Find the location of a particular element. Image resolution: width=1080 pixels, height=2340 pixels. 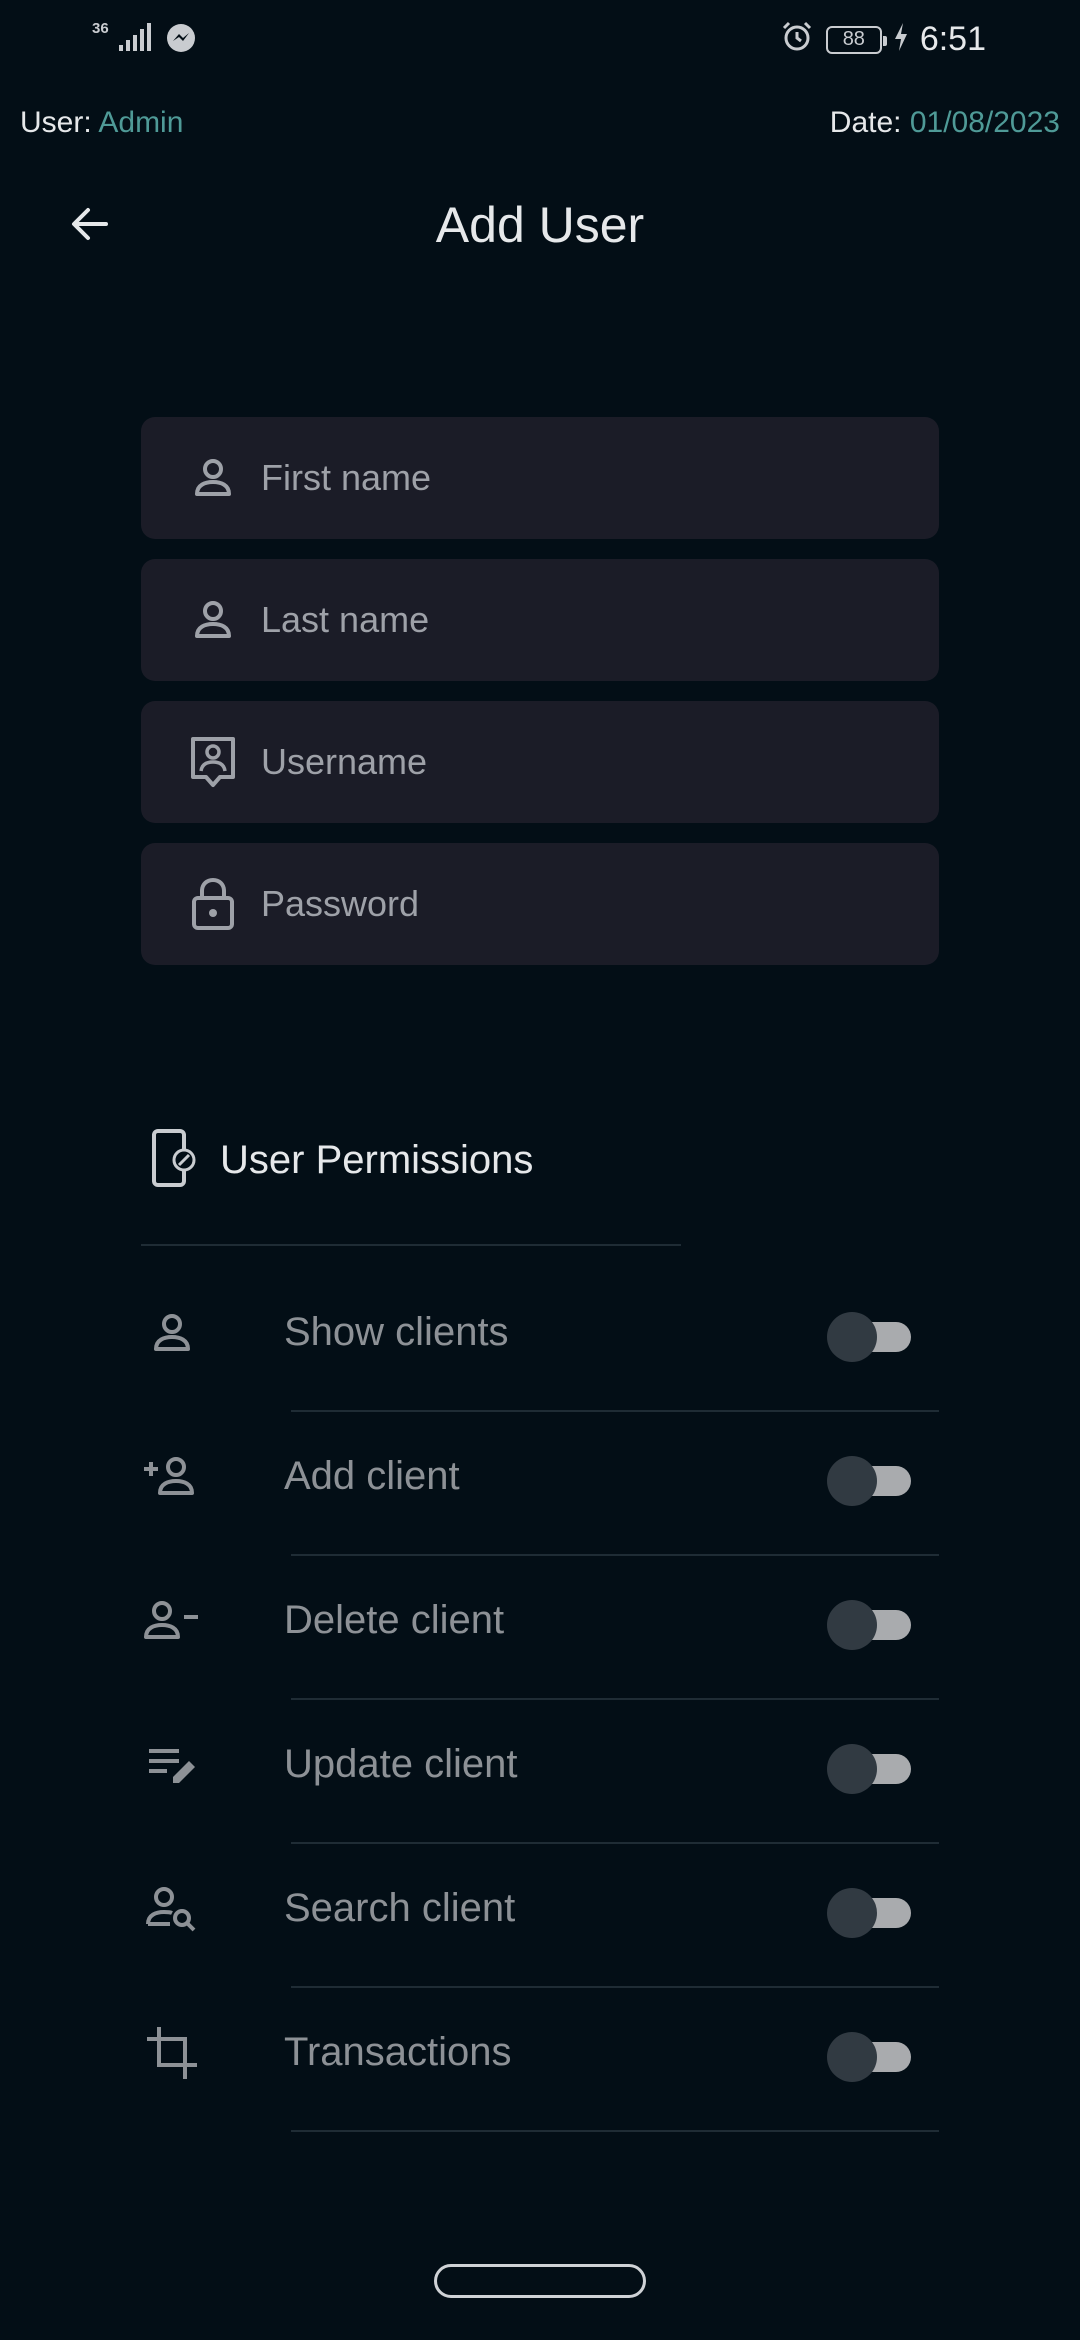

update-client-toggle is located at coordinates (870, 1769).